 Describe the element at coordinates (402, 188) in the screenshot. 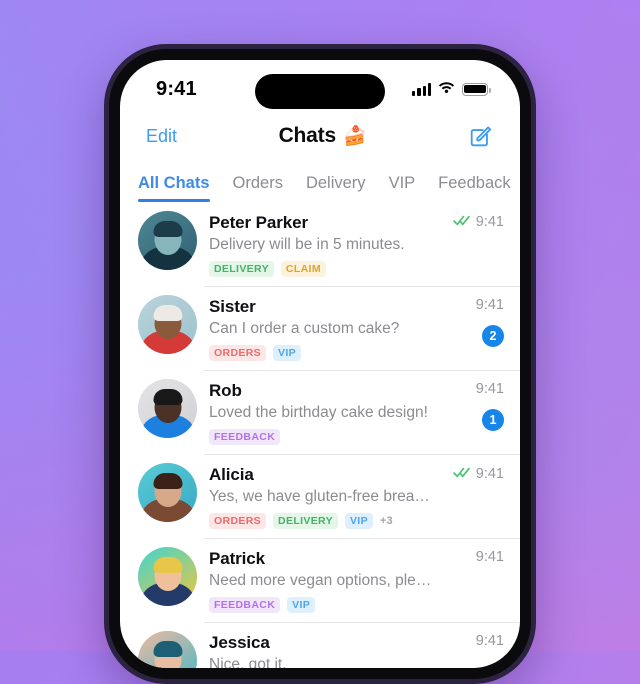

I see `tab-vip: VIP` at that location.